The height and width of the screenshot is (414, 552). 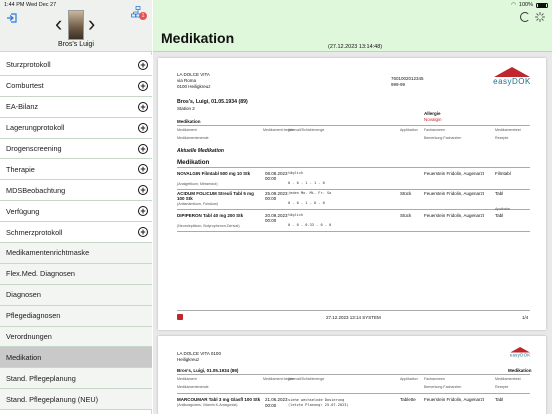 I want to click on sidebar-item-label: MDSBeobachtung, so click(x=36, y=190).